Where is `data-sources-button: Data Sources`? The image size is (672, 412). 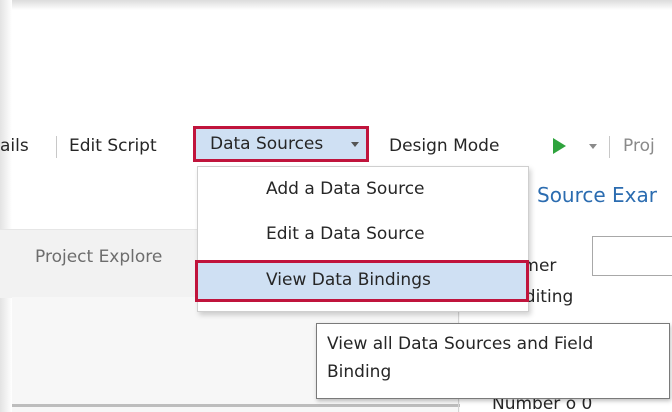
data-sources-button: Data Sources is located at coordinates (281, 144).